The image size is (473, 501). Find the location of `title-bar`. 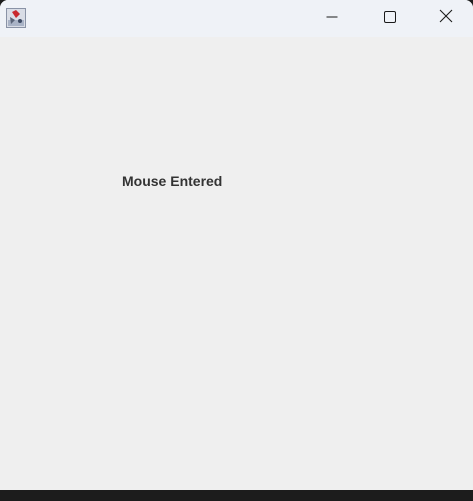

title-bar is located at coordinates (236, 18).